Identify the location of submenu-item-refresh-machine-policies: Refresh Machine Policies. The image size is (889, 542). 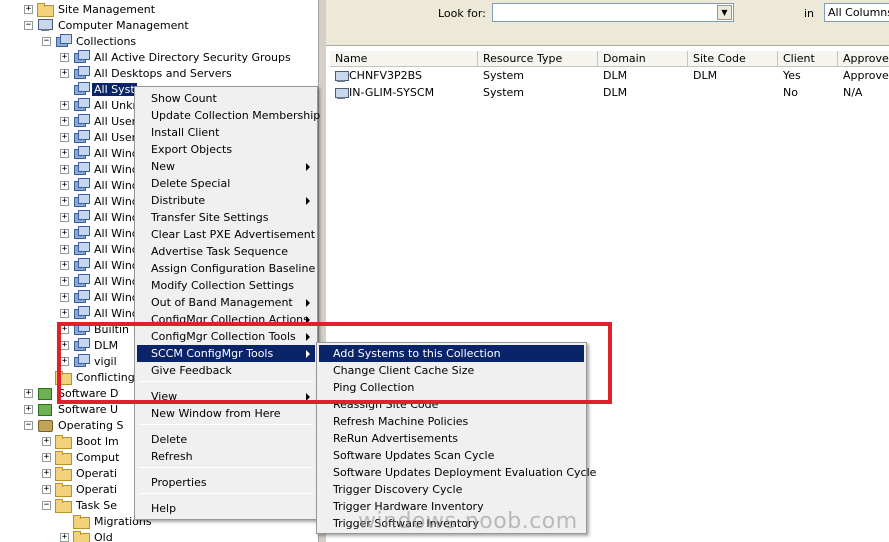
(451, 421).